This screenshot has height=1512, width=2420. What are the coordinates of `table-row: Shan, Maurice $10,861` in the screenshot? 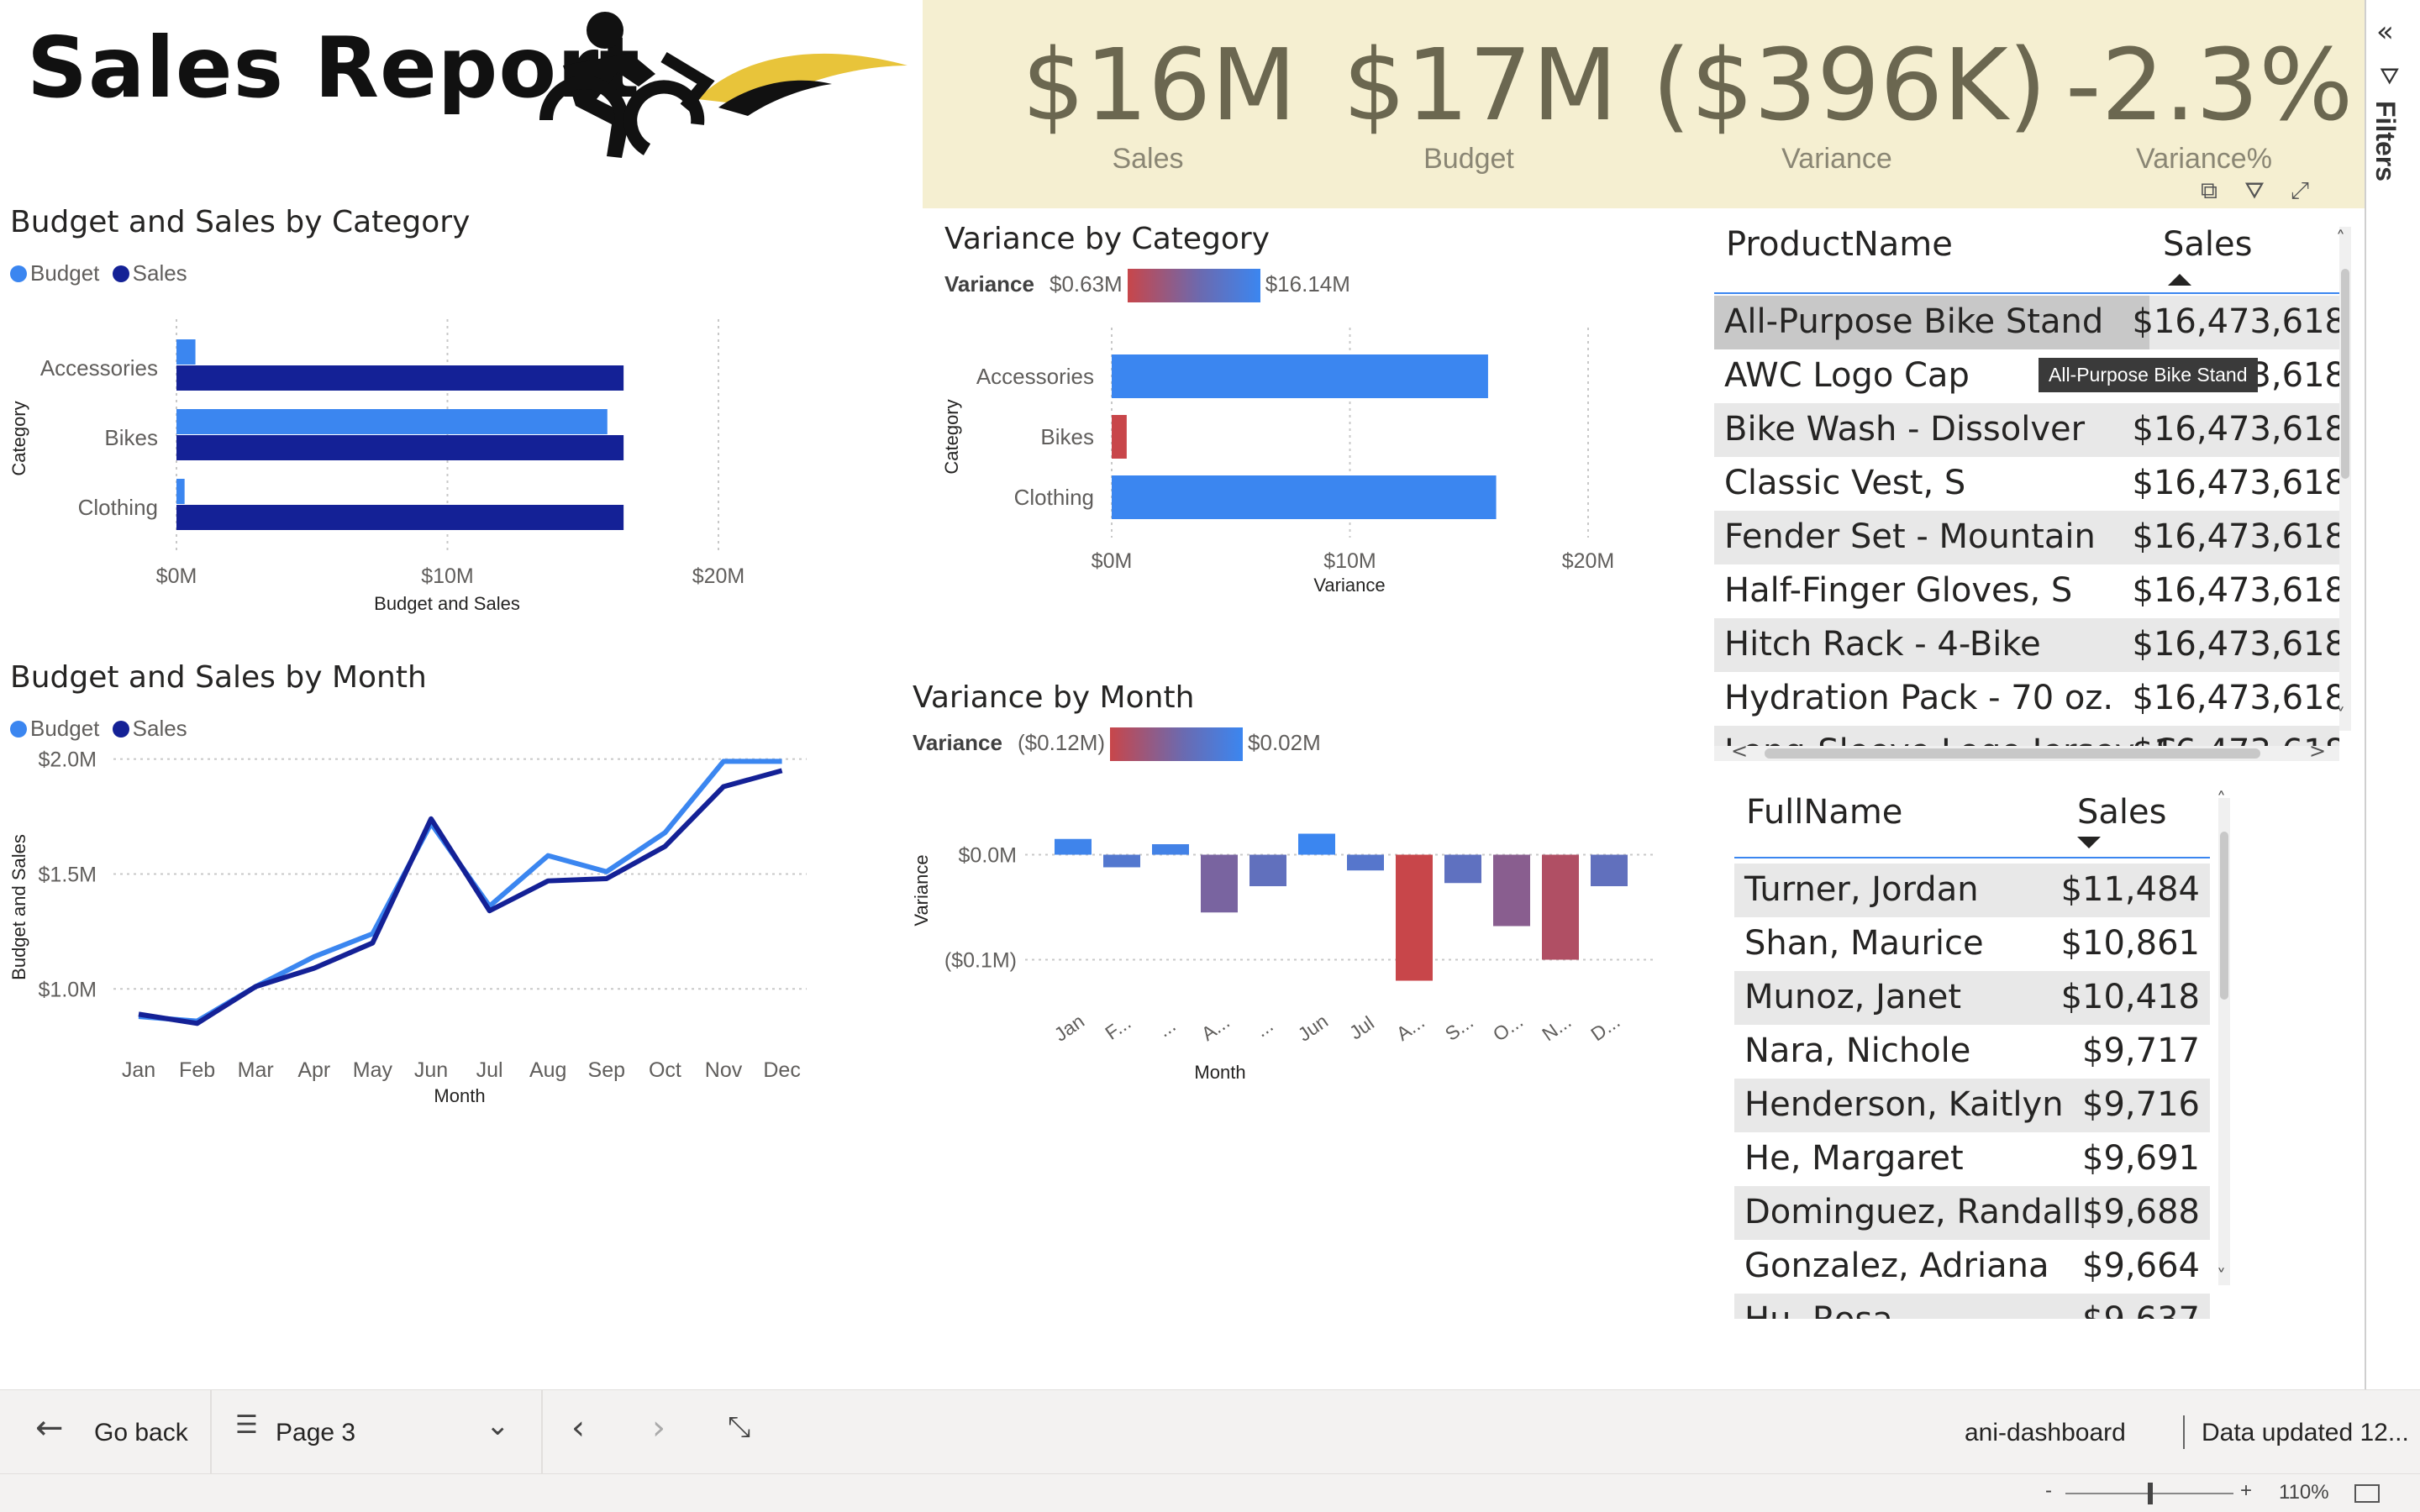 It's located at (1972, 944).